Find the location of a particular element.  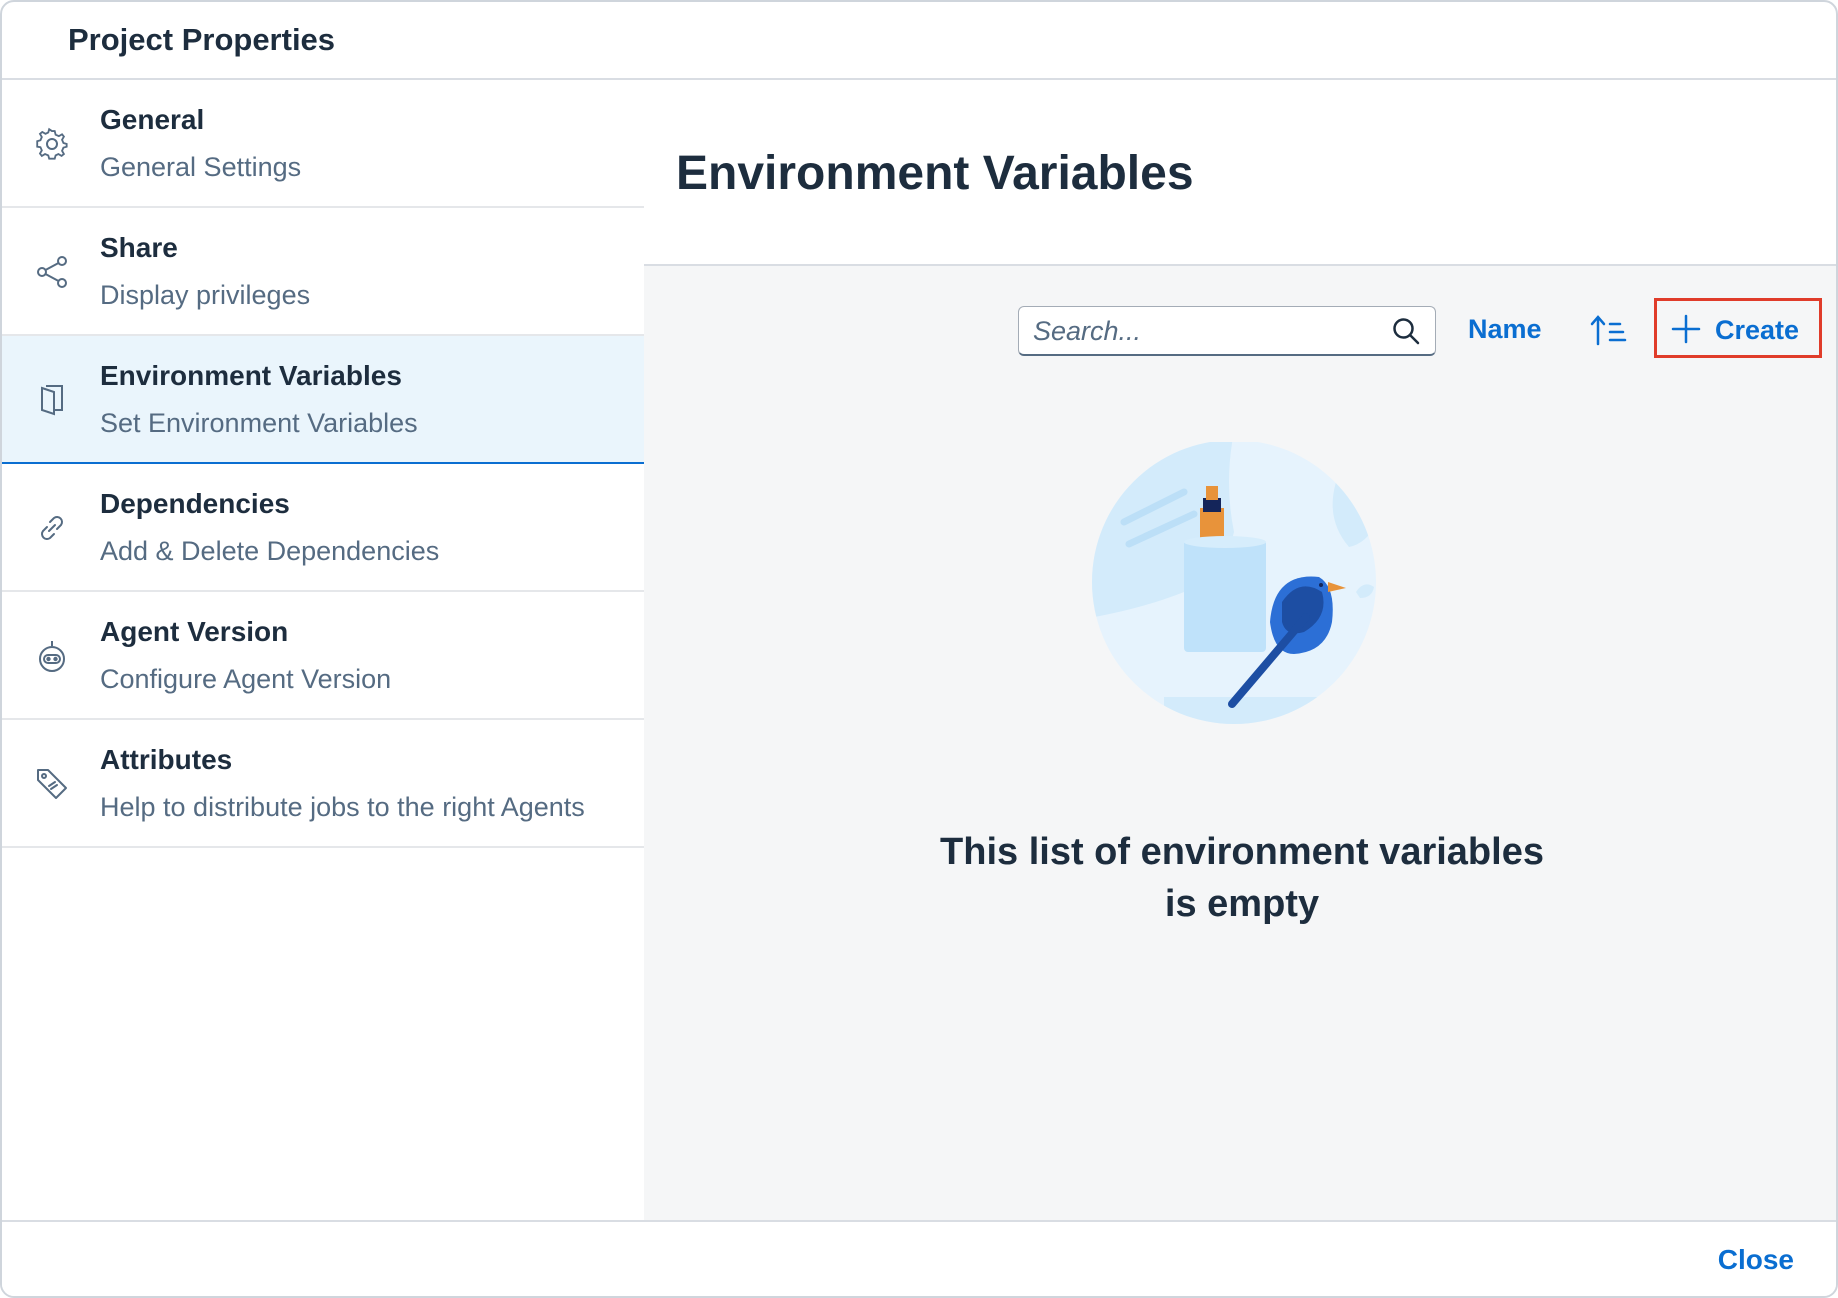

sidebar-item-subtitle: Configure Agent Version is located at coordinates (246, 679).